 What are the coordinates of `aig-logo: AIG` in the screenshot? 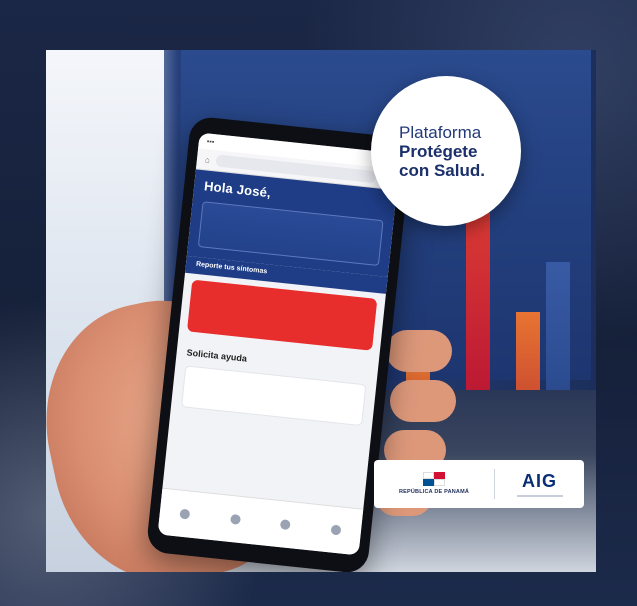 It's located at (539, 484).